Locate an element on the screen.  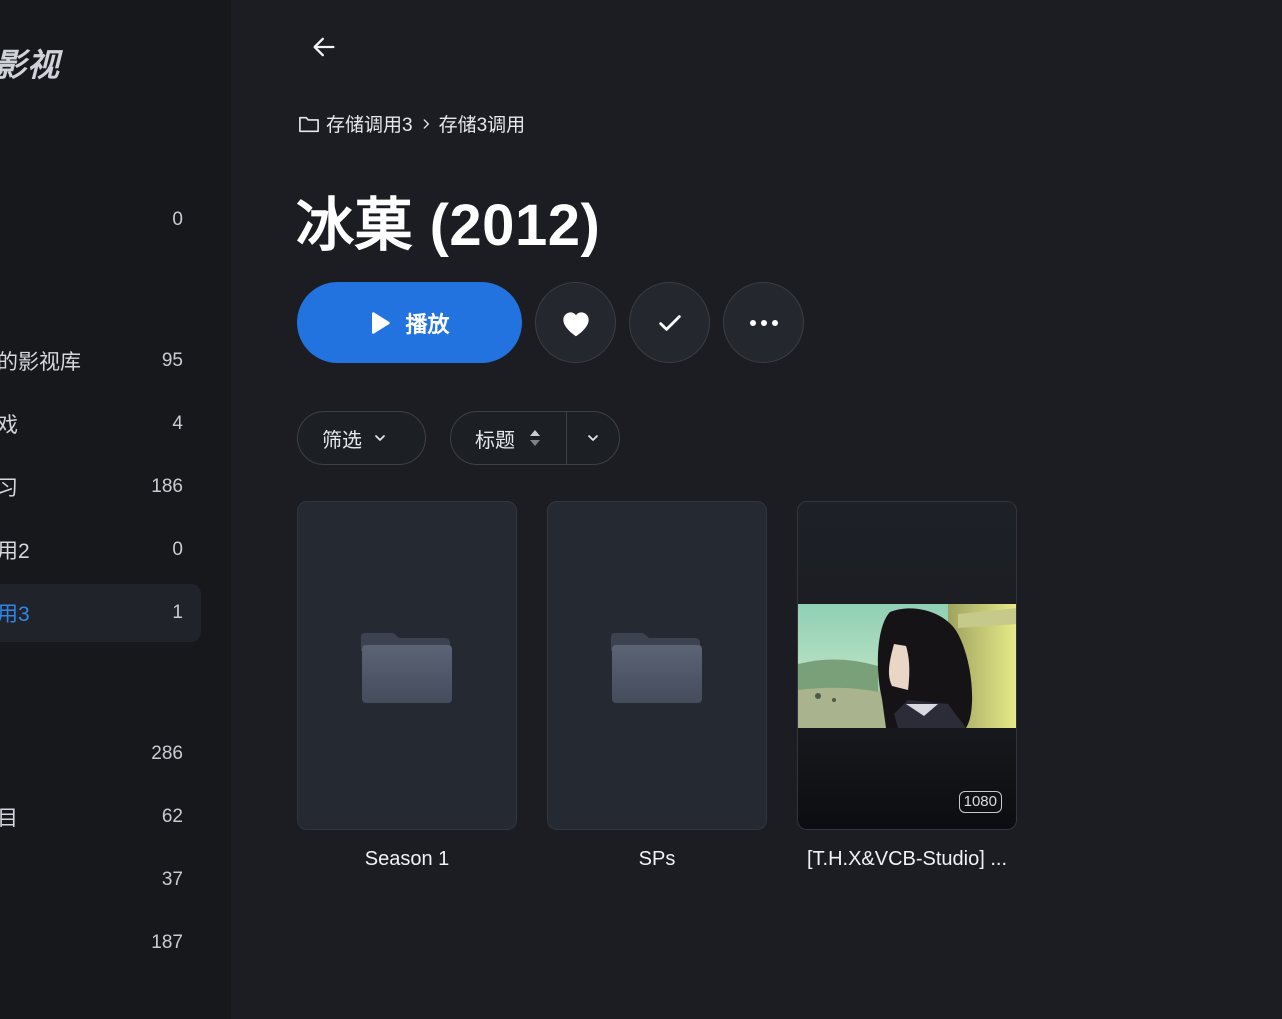
sort-field-button: 标题 is located at coordinates (508, 438).